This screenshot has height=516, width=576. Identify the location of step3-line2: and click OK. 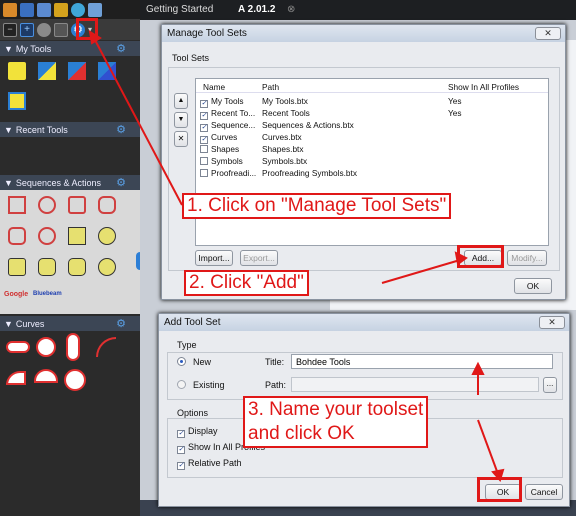
(301, 433).